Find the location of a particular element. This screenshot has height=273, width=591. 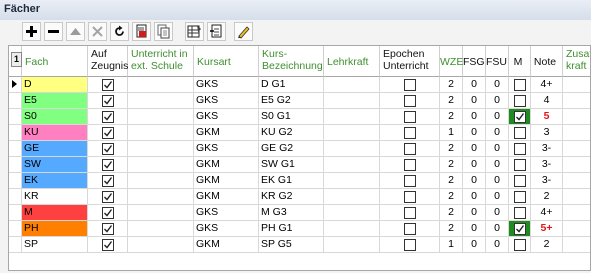

column-header-wze: WZE is located at coordinates (451, 61).